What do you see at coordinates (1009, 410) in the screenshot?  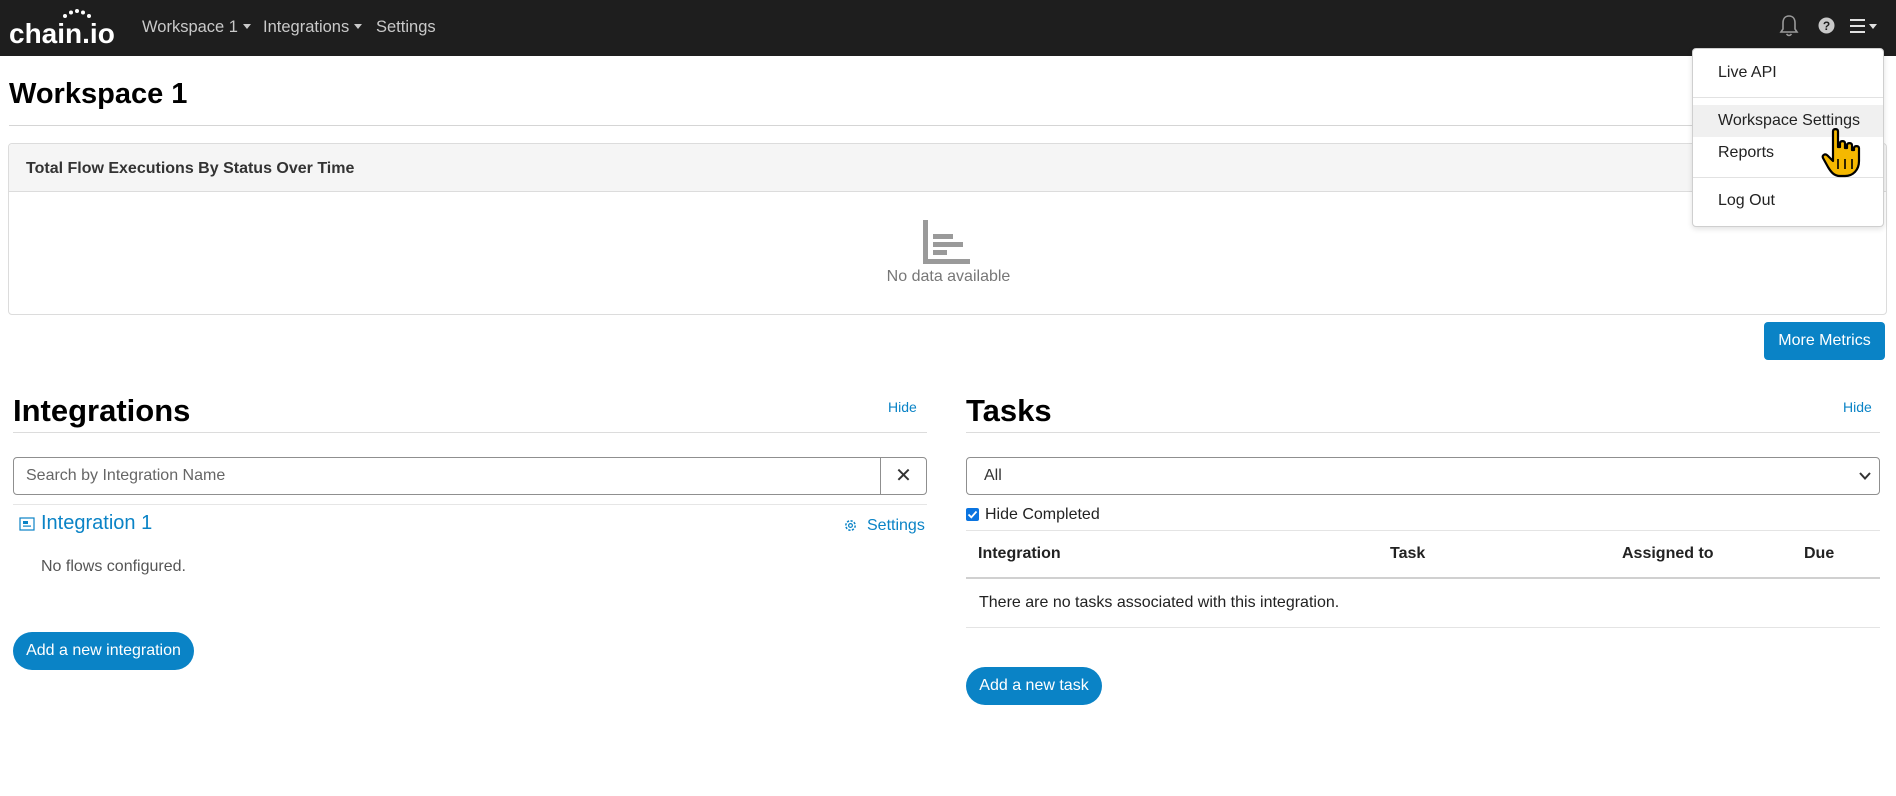 I see `tasks-heading: Tasks` at bounding box center [1009, 410].